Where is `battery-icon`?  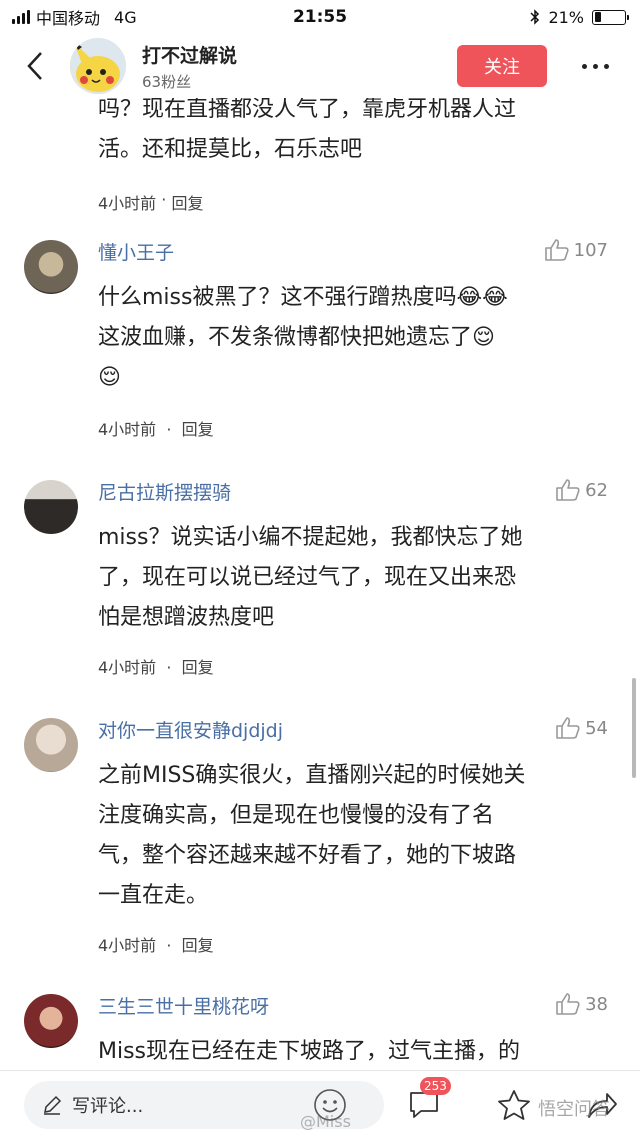
battery-icon is located at coordinates (610, 17).